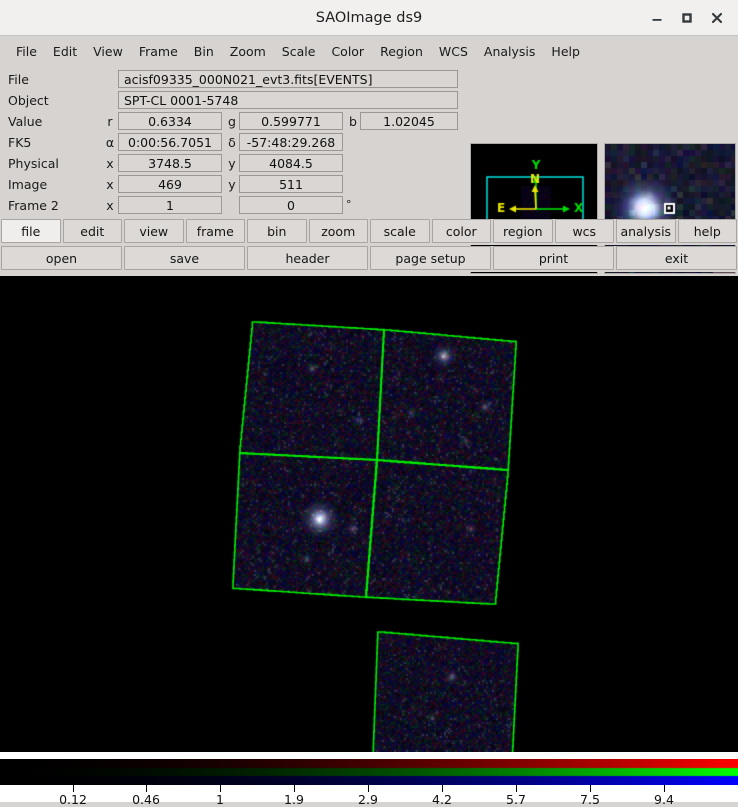  What do you see at coordinates (110, 121) in the screenshot?
I see `value-r-sub: r` at bounding box center [110, 121].